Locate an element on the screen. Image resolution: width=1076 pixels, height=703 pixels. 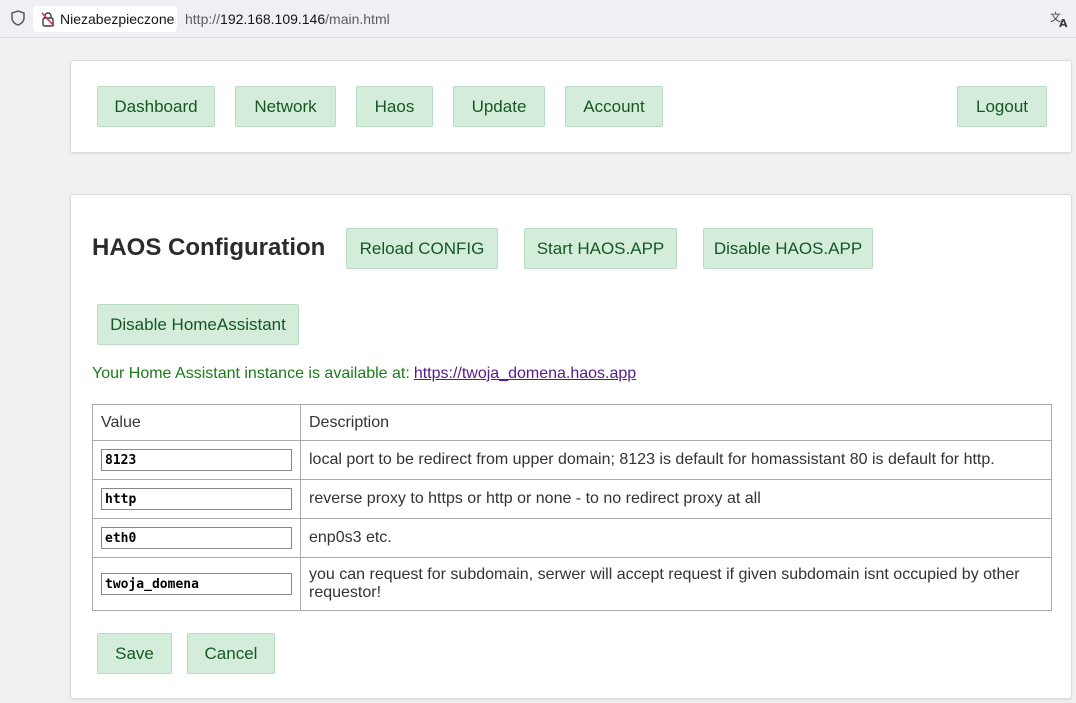
interface-input is located at coordinates (196, 538).